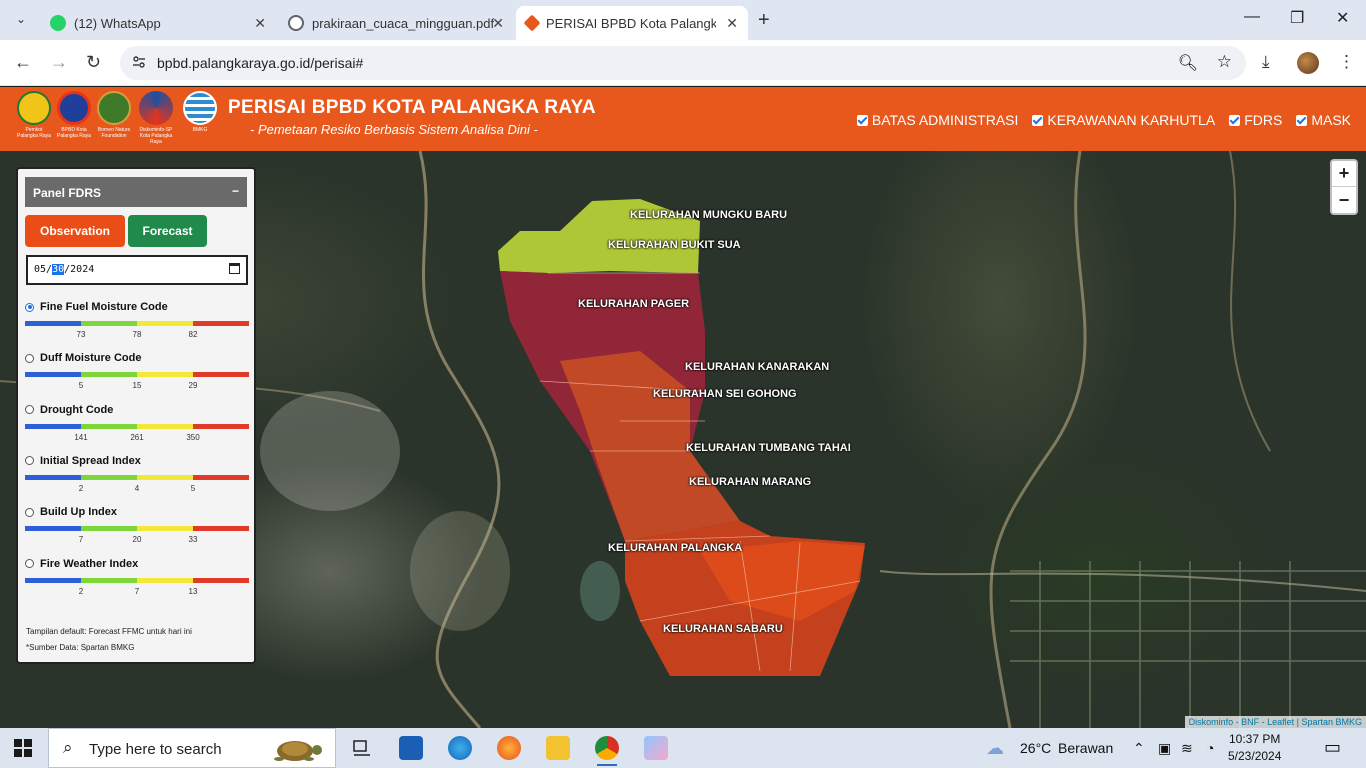 The height and width of the screenshot is (768, 1366). Describe the element at coordinates (81, 334) in the screenshot. I see `threshold-label: 73` at that location.